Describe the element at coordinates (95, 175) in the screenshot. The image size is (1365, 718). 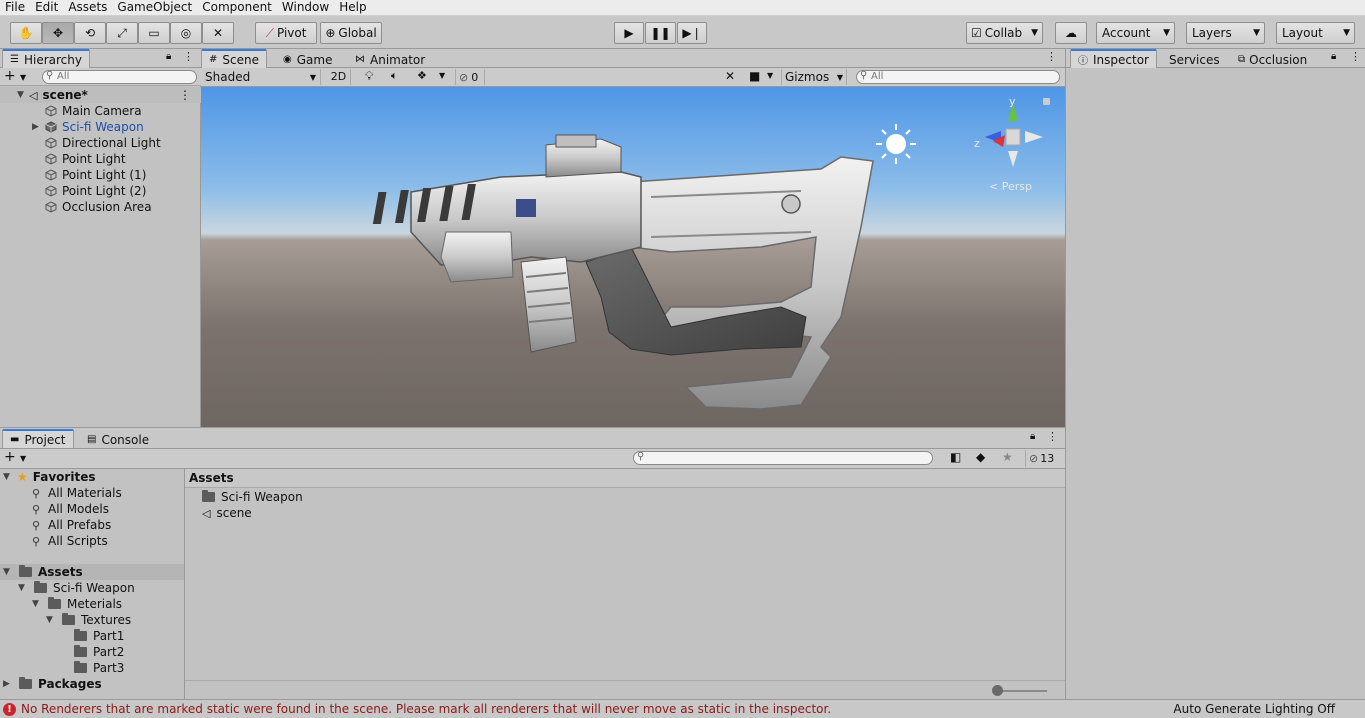
I see `hierarchy-item: Point Light (1)` at that location.